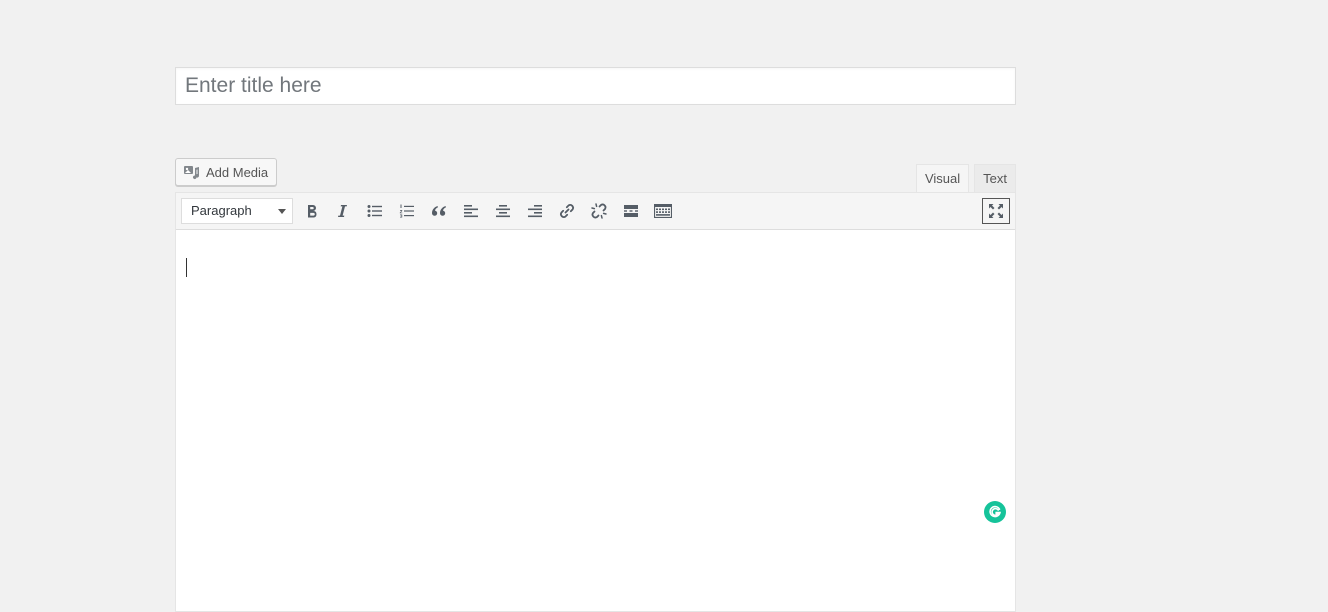 Image resolution: width=1328 pixels, height=612 pixels. What do you see at coordinates (942, 178) in the screenshot?
I see `tab-visual: Visual` at bounding box center [942, 178].